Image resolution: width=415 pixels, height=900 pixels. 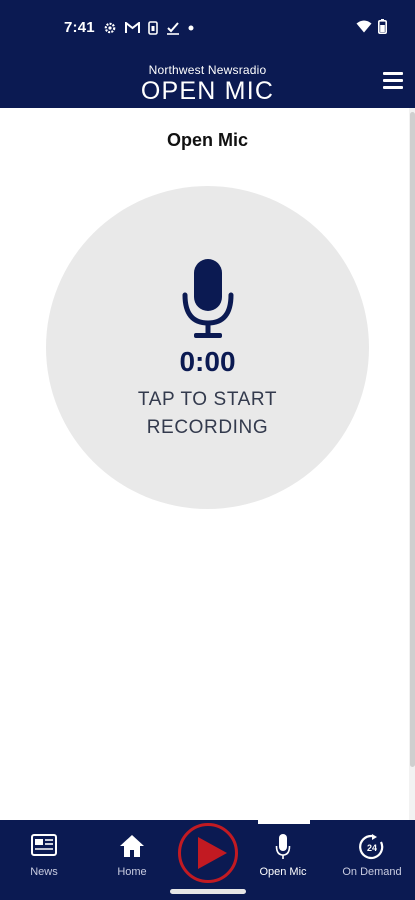 What do you see at coordinates (372, 872) in the screenshot?
I see `nav-label-on-demand: On Demand` at bounding box center [372, 872].